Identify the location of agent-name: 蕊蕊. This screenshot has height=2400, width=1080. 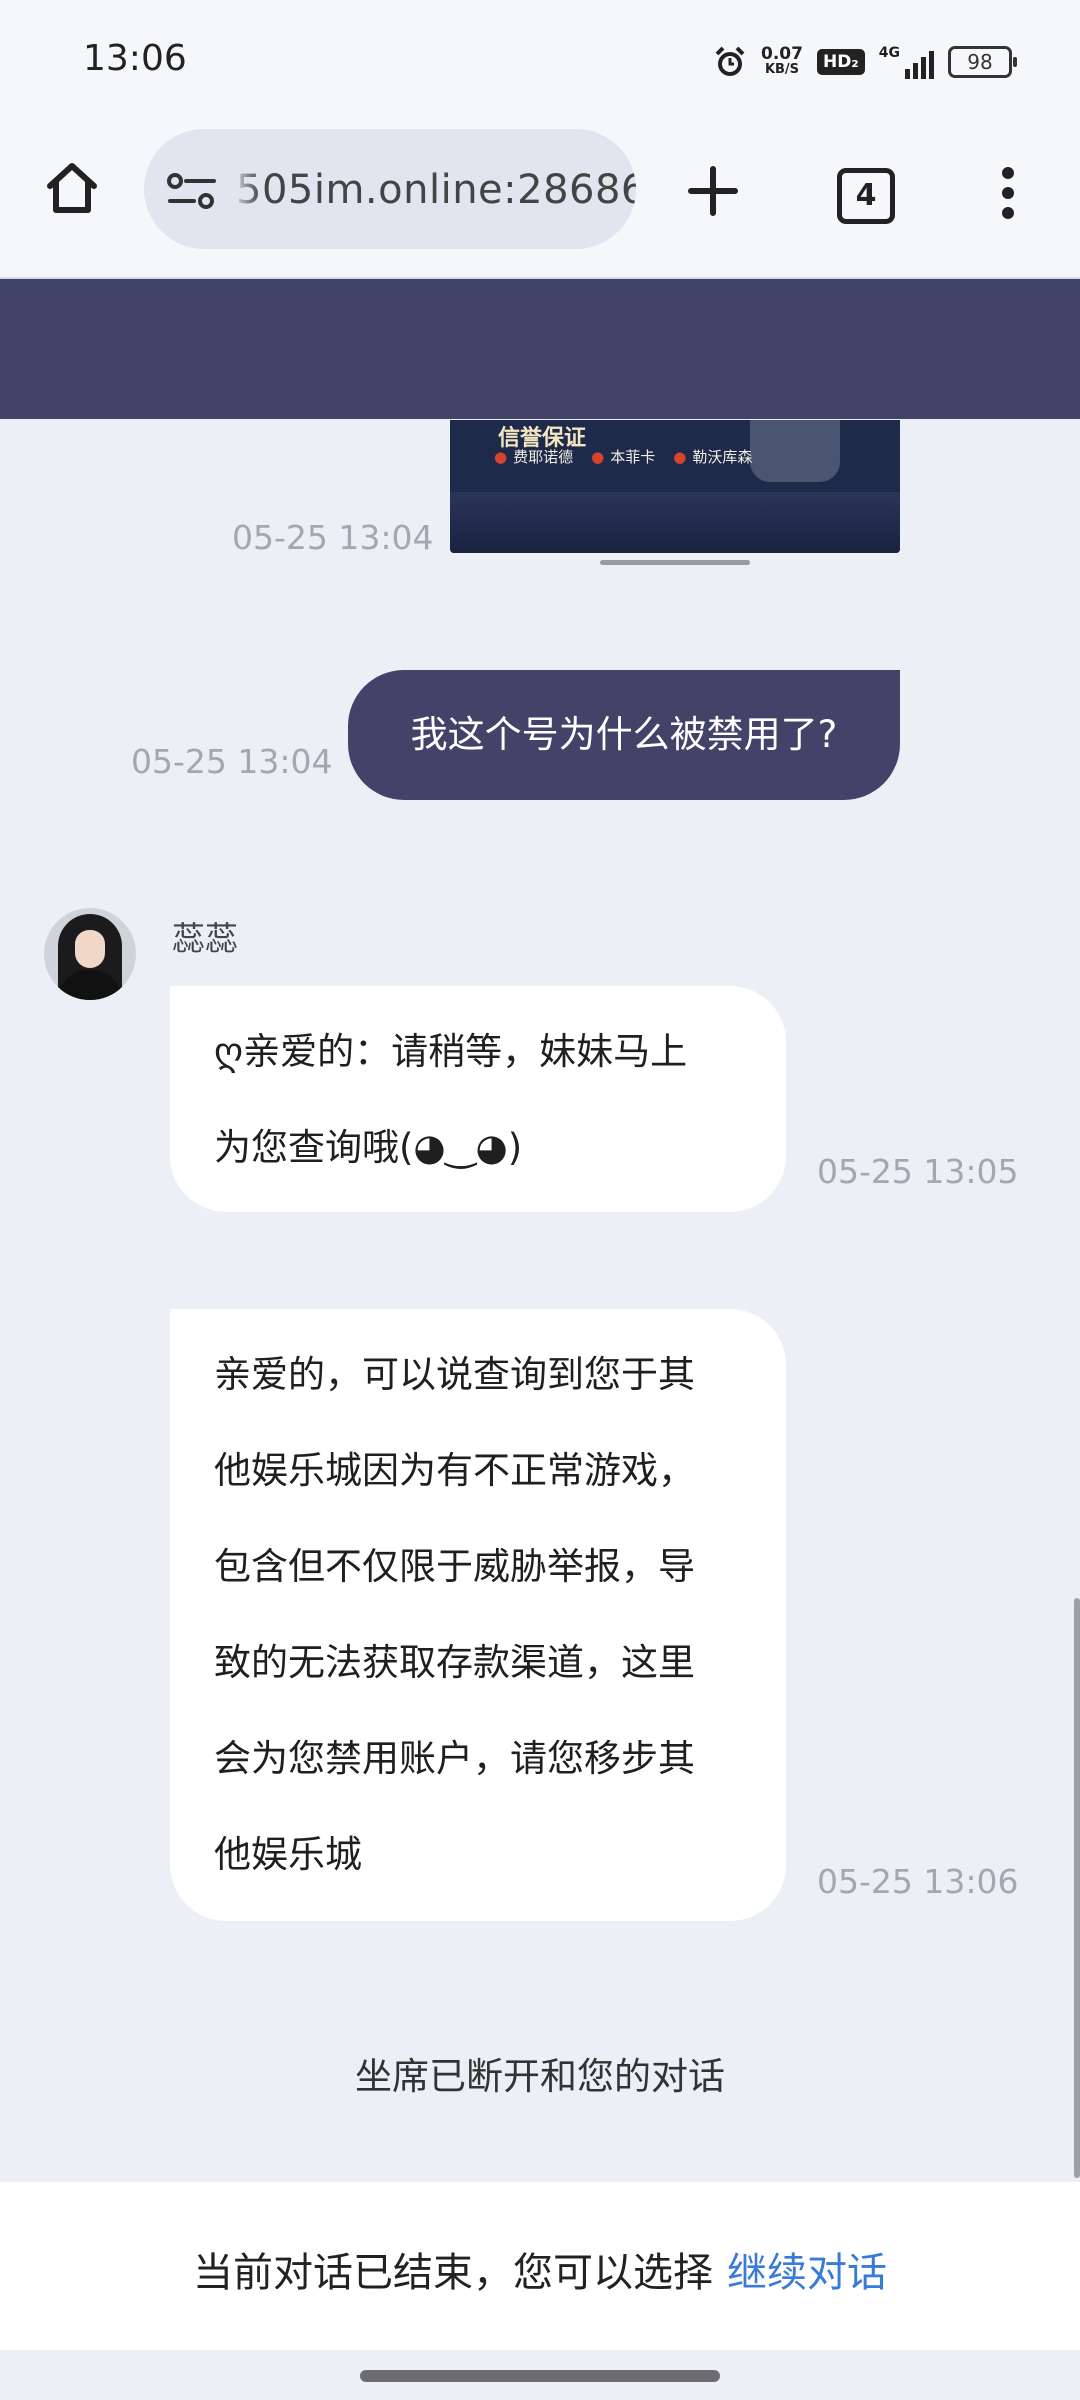
(205, 938).